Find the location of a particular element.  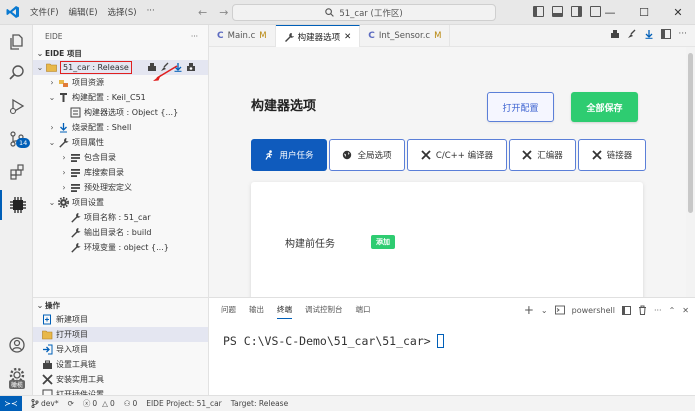

tree-item: › 预处理宏定义 is located at coordinates (120, 187).